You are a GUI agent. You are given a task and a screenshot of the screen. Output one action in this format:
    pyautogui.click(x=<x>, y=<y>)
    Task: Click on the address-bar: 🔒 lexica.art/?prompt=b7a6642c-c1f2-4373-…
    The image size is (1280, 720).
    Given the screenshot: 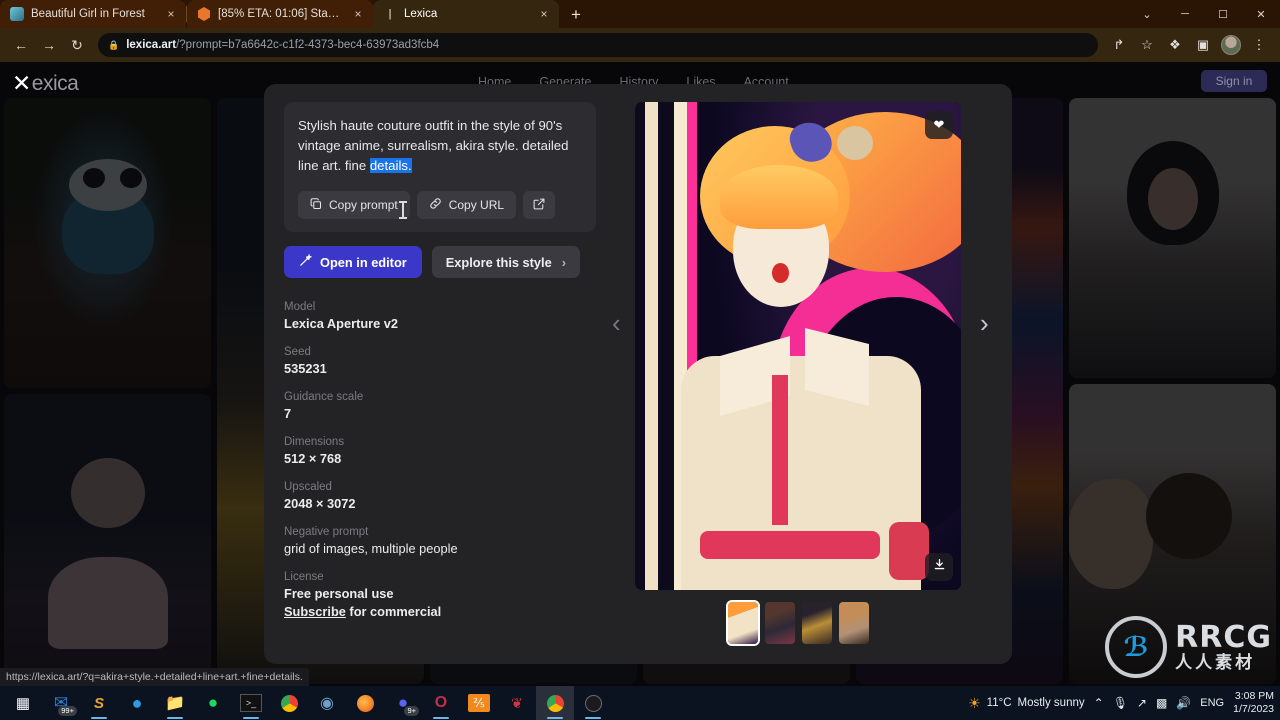 What is the action you would take?
    pyautogui.click(x=598, y=45)
    